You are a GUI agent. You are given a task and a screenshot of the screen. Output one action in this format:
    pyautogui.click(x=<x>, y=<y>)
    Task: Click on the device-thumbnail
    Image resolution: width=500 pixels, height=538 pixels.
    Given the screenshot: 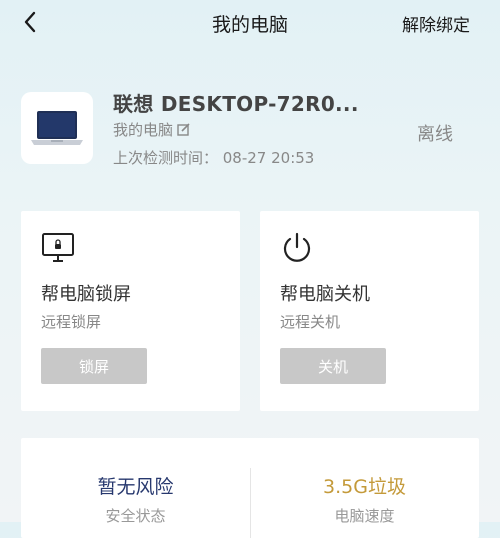 What is the action you would take?
    pyautogui.click(x=57, y=128)
    